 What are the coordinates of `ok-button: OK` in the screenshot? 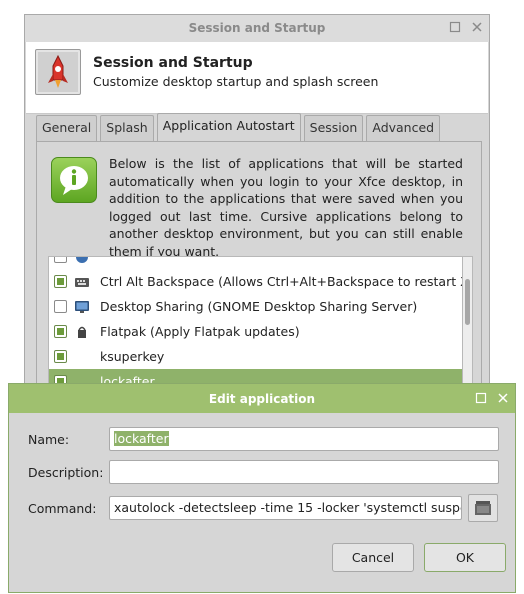 It's located at (465, 557).